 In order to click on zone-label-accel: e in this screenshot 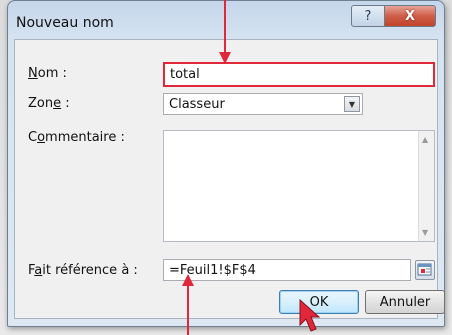, I will do `click(57, 103)`.